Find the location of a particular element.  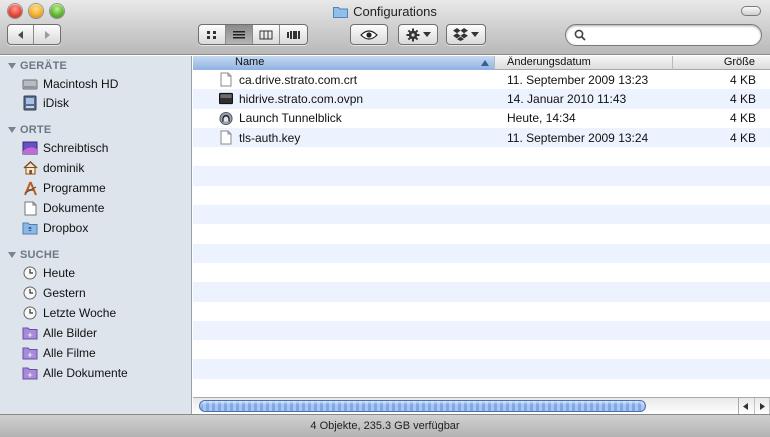

horizontal-scrollbar is located at coordinates (481, 405).